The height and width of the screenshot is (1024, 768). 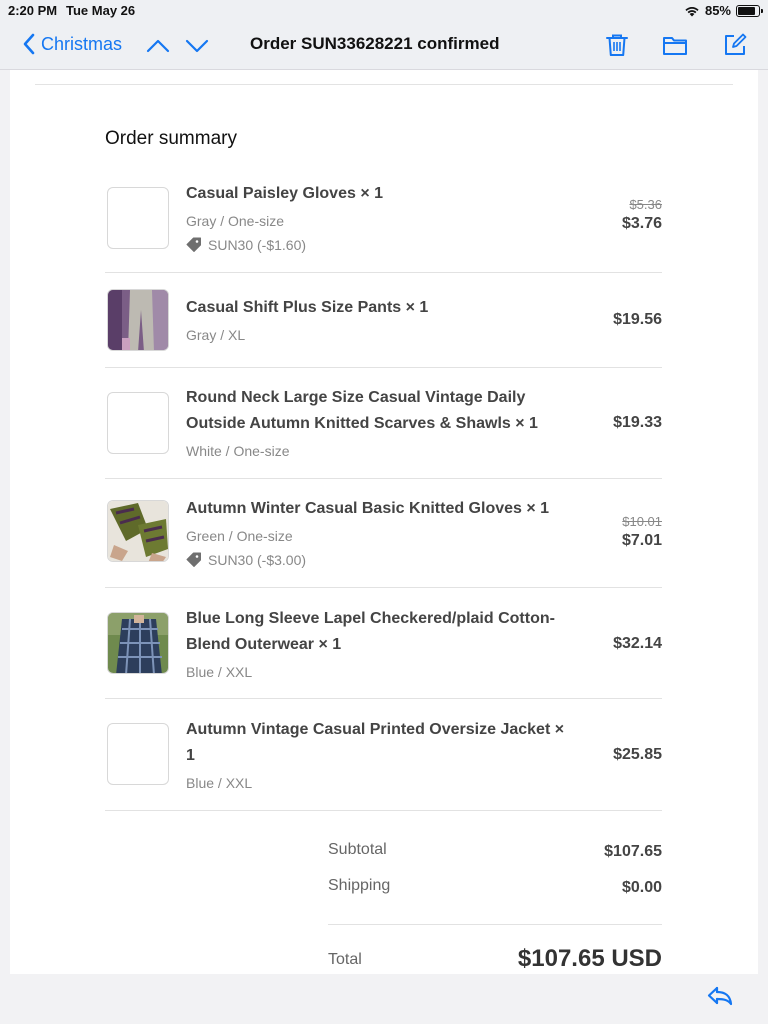 What do you see at coordinates (285, 193) in the screenshot?
I see `product-name: Casual Paisley Gloves × 1` at bounding box center [285, 193].